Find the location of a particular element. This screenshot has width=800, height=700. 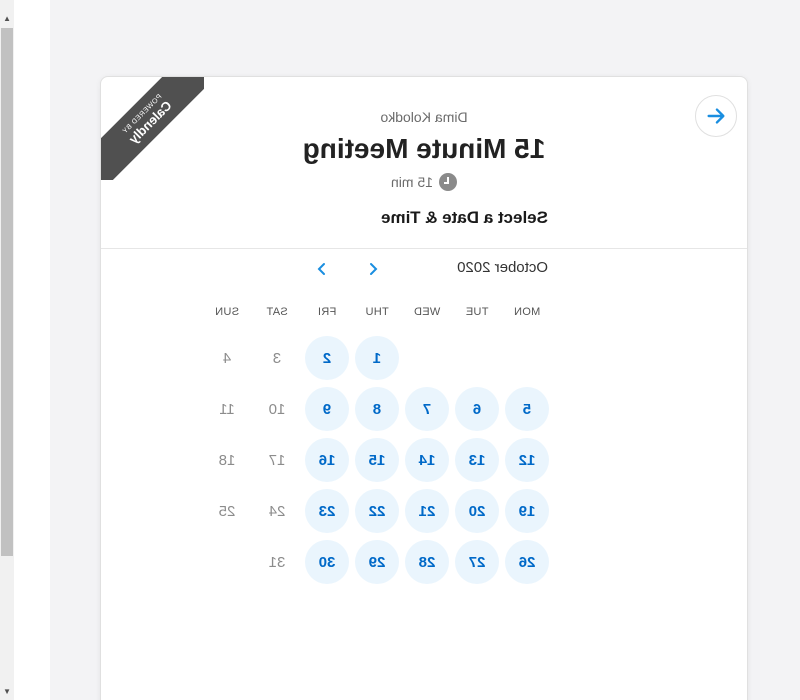

date-available: 8 is located at coordinates (377, 409).